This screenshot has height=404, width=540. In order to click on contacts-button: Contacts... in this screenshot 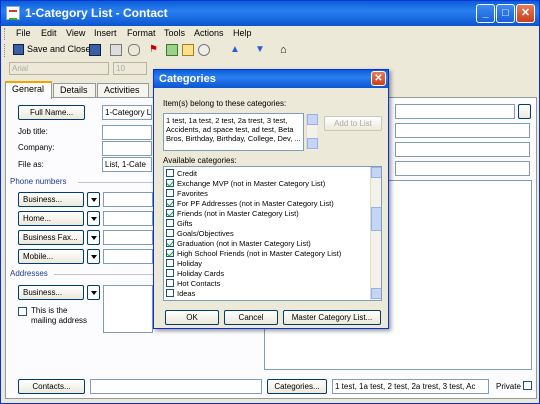, I will do `click(51, 386)`.